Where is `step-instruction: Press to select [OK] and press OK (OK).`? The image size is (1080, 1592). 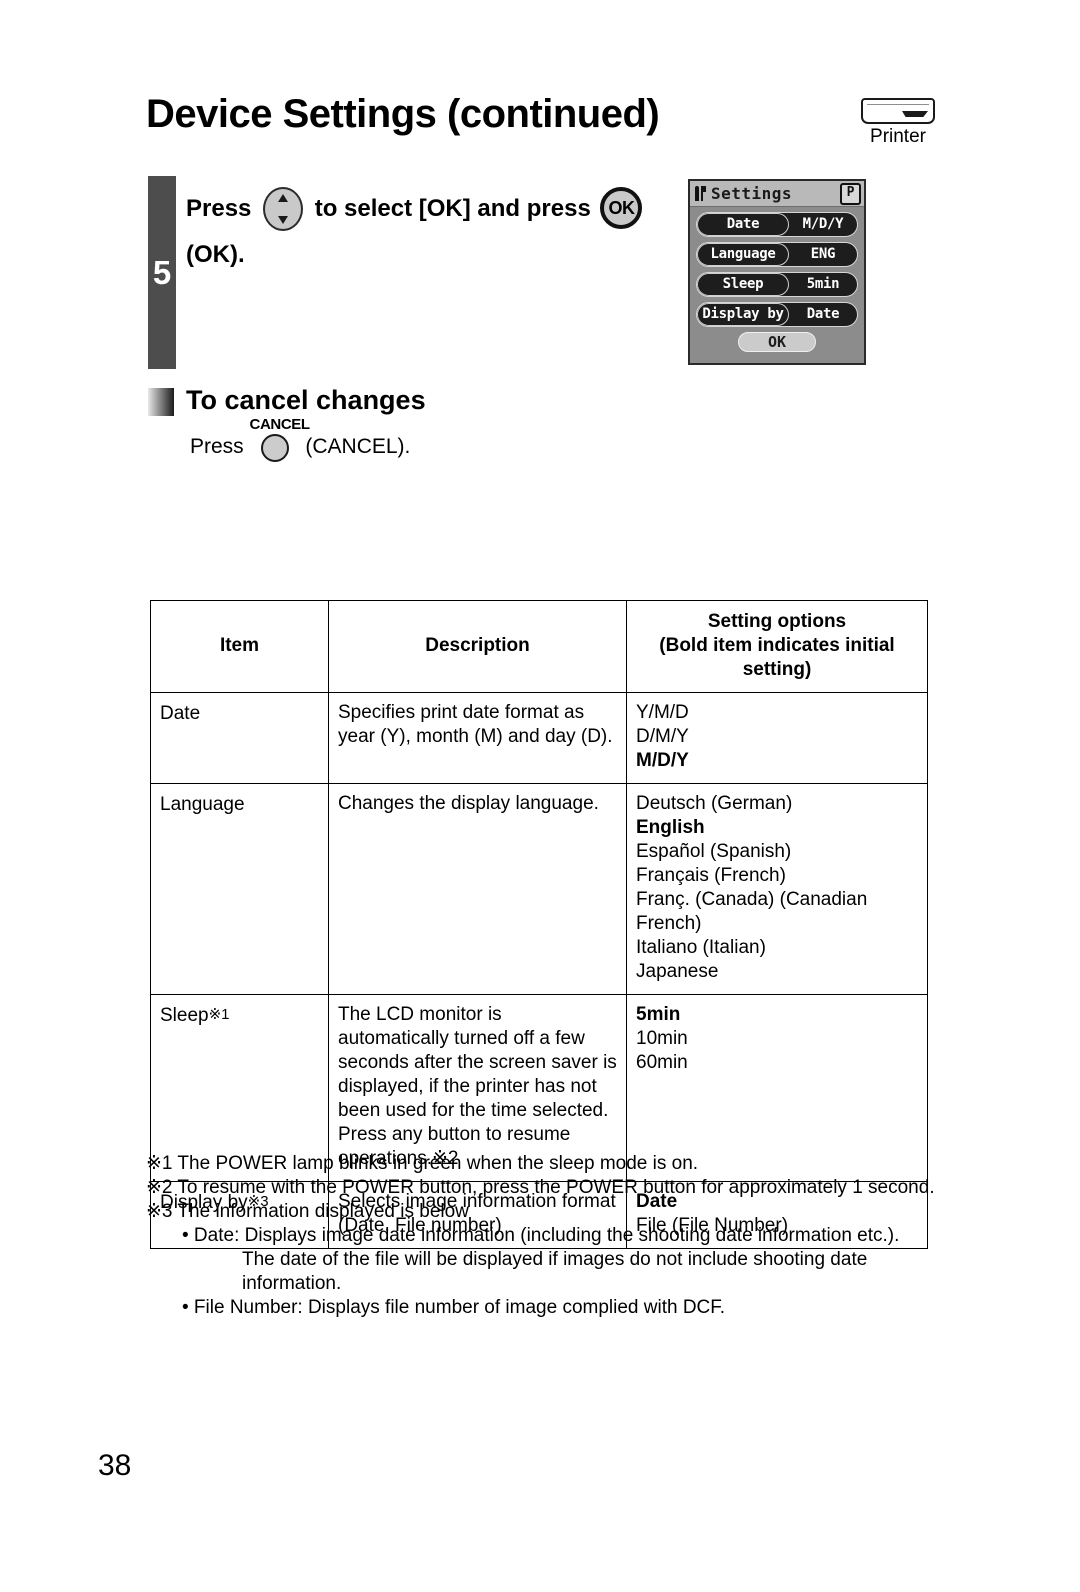
step-instruction: Press to select [OK] and press OK (OK). is located at coordinates (421, 231).